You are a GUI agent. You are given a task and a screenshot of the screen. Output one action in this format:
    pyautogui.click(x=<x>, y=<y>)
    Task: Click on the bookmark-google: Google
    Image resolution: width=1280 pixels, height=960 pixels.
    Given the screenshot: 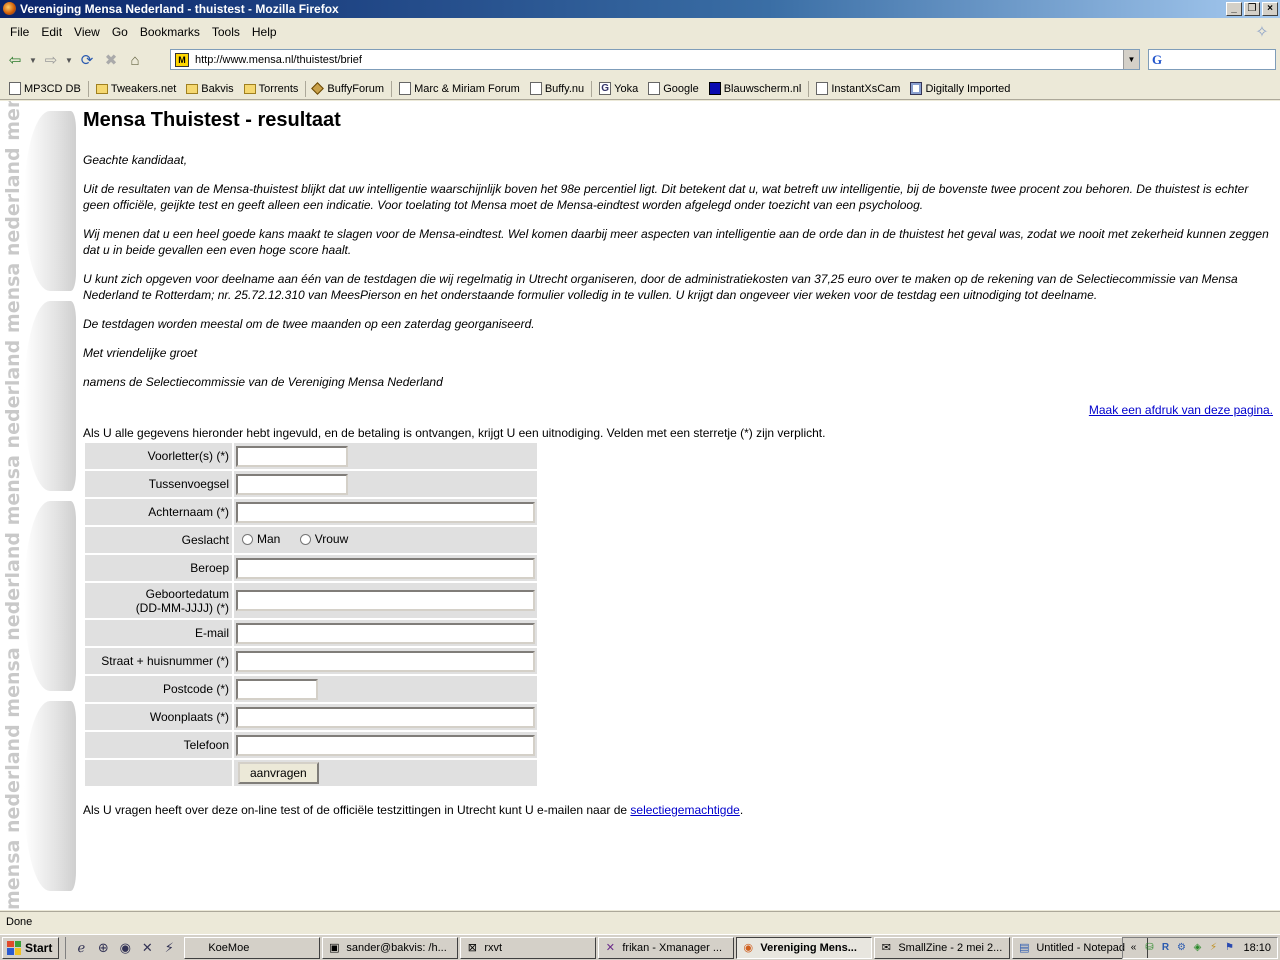 What is the action you would take?
    pyautogui.click(x=673, y=88)
    